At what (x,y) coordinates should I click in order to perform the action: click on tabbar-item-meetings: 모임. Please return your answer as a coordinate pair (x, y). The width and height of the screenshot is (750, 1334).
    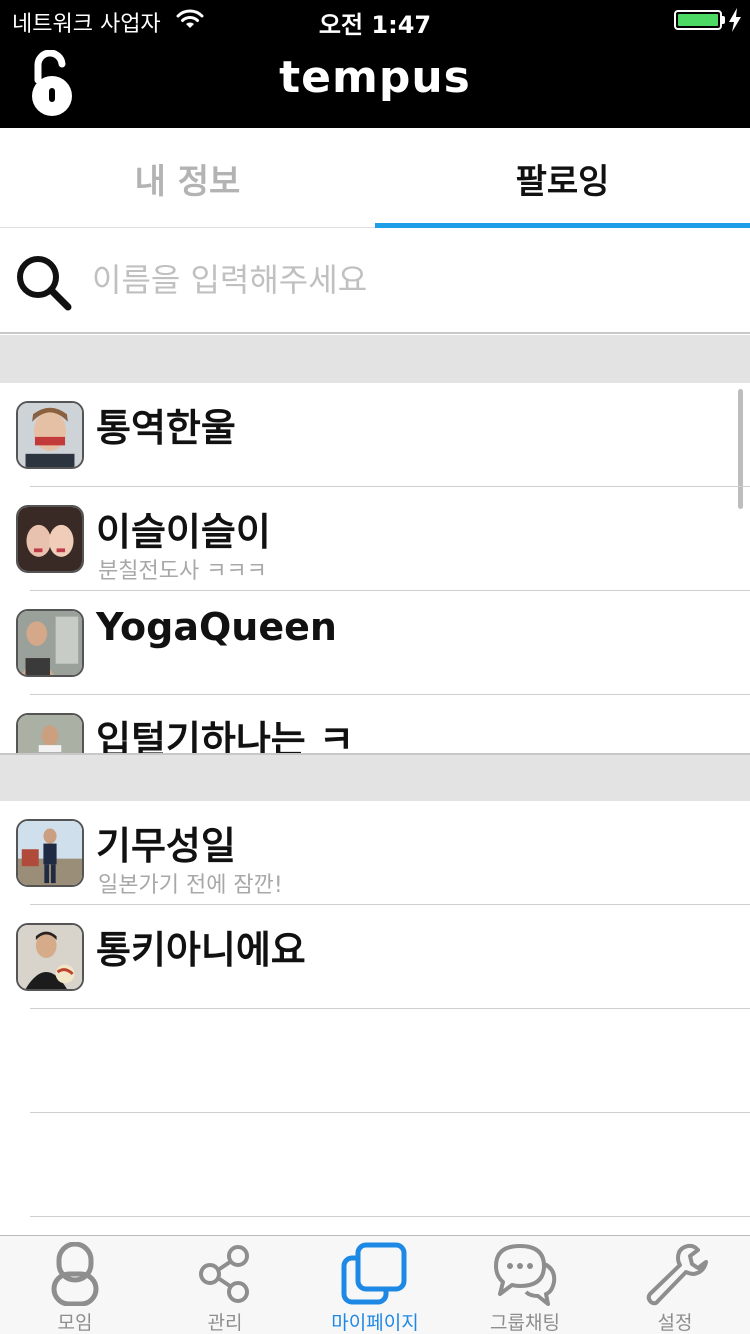
    Looking at the image, I should click on (75, 1285).